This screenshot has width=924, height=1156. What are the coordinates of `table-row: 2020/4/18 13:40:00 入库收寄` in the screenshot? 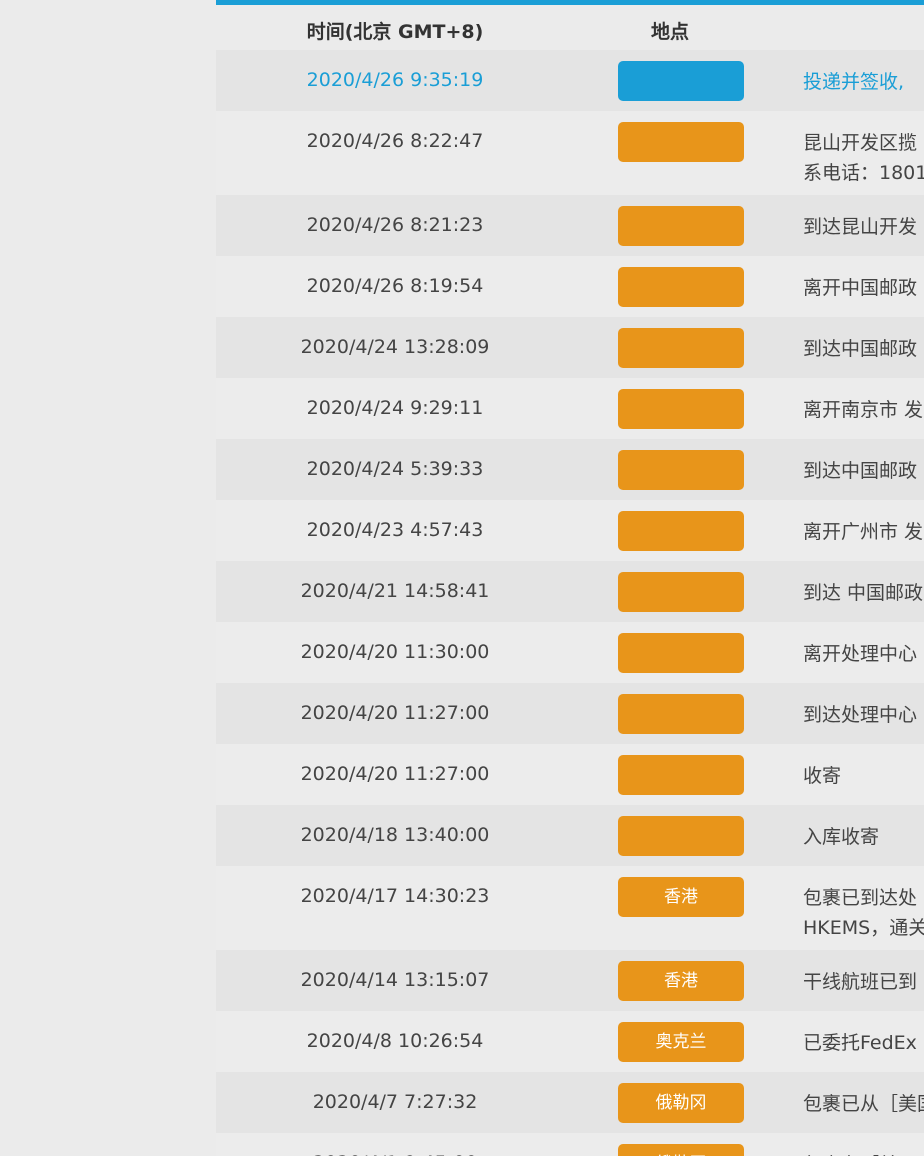 It's located at (570, 835).